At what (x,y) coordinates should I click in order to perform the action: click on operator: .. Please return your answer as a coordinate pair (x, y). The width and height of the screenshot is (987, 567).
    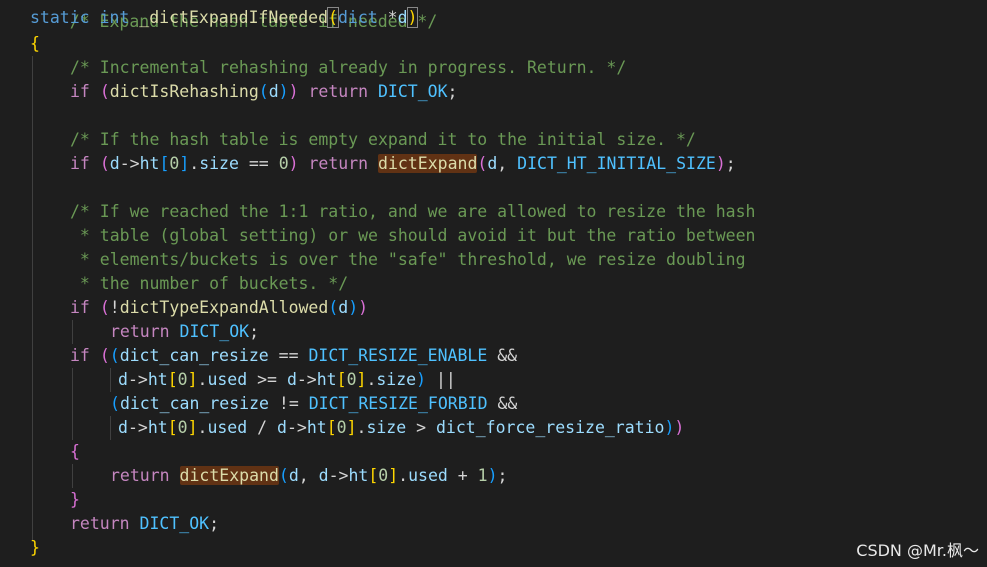
    Looking at the image, I should click on (194, 163).